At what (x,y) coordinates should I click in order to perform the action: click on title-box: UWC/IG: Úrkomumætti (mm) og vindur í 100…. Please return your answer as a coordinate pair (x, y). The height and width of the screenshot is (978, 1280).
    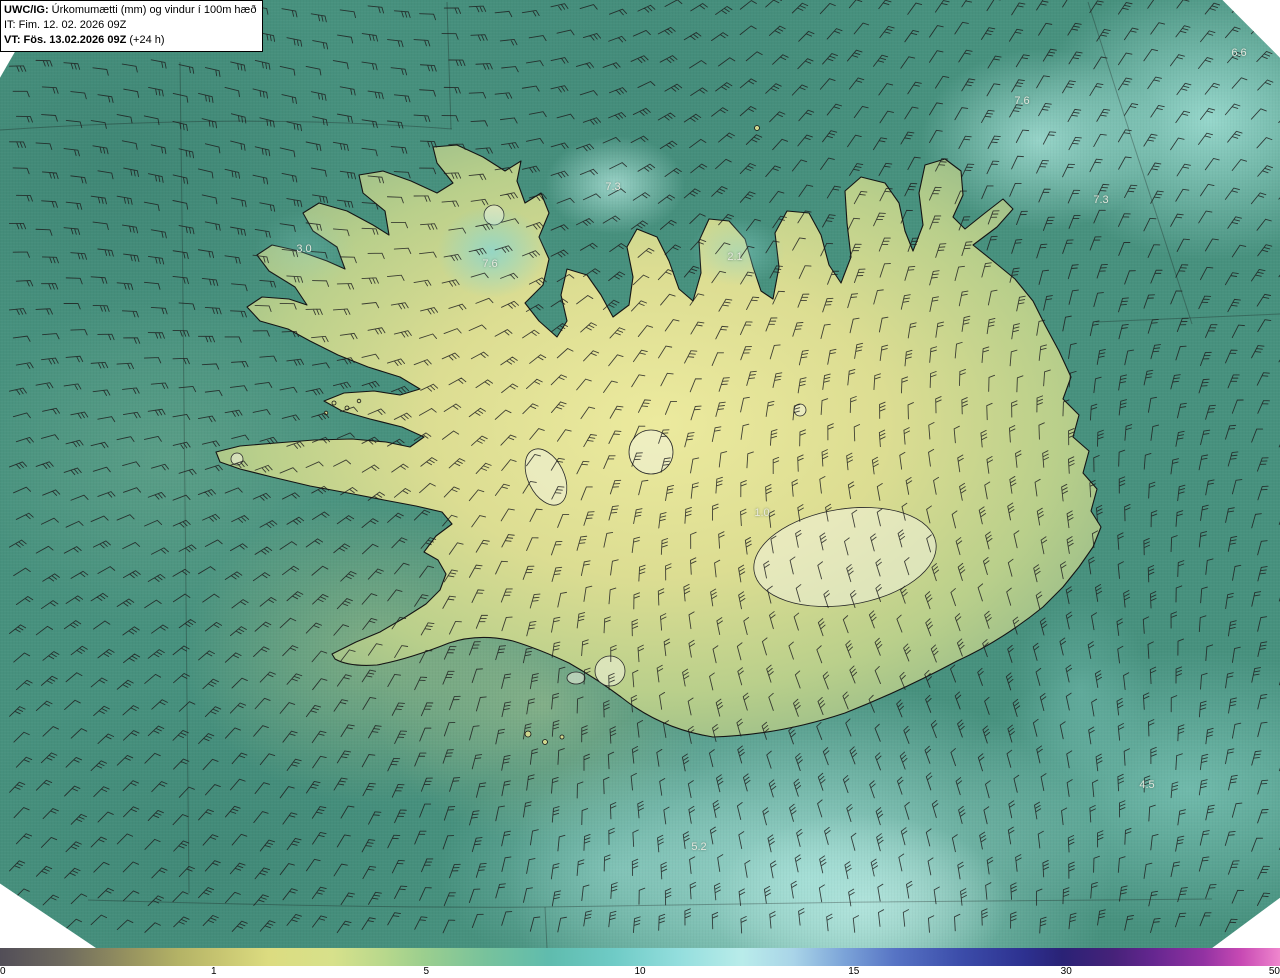
    Looking at the image, I should click on (132, 26).